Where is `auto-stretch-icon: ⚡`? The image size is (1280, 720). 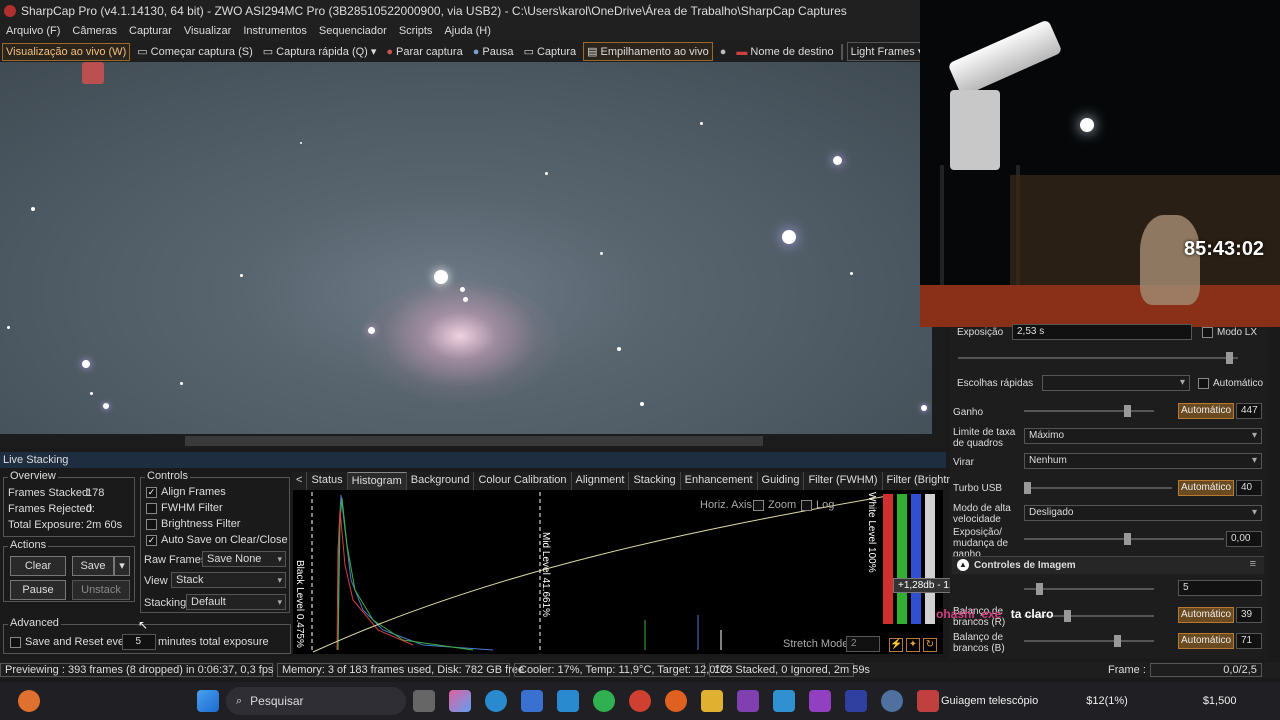
auto-stretch-icon: ⚡ is located at coordinates (896, 645).